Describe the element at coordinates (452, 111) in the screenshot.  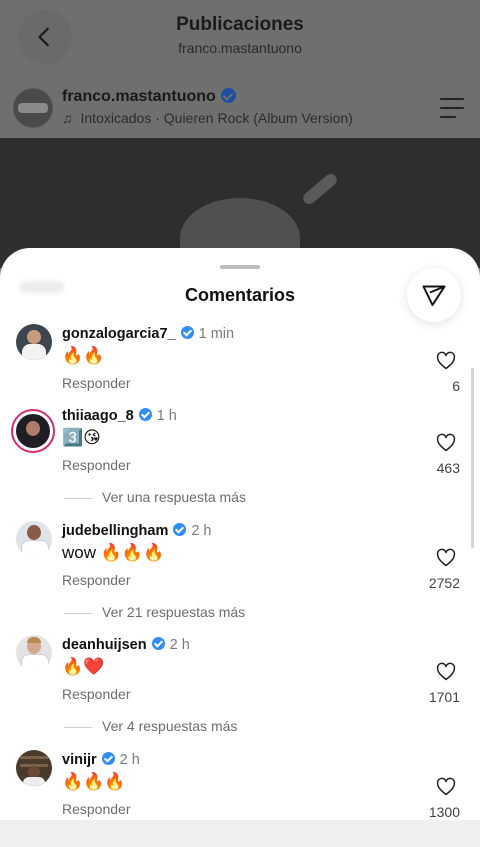
I see `menu-icon` at that location.